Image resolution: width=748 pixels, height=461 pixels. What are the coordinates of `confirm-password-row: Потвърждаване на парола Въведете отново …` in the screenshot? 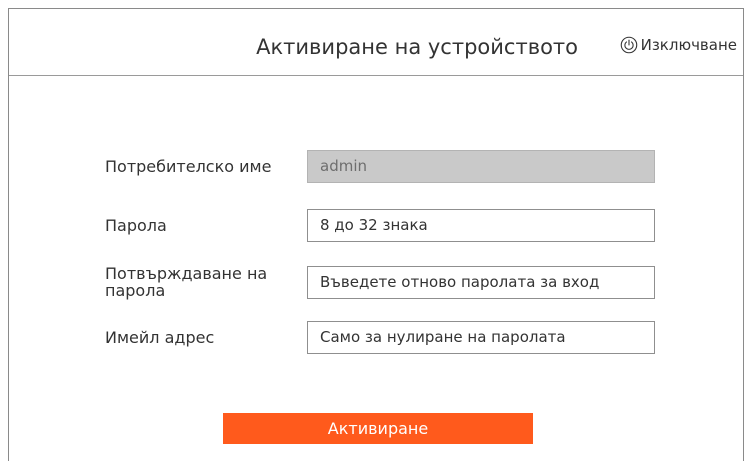 It's located at (380, 282).